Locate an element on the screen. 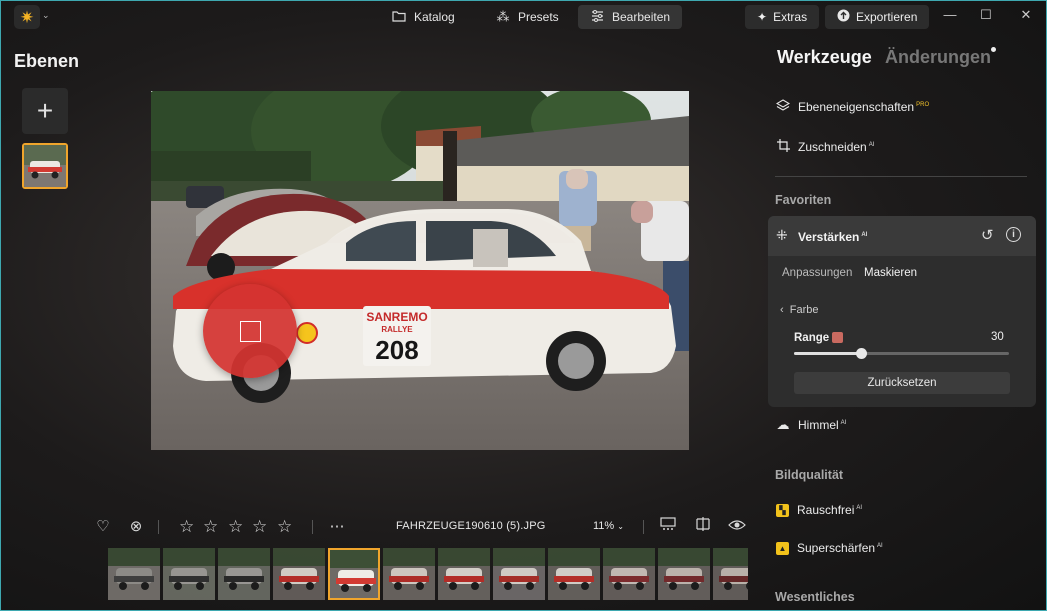 The image size is (1047, 611). sliders-icon is located at coordinates (597, 17).